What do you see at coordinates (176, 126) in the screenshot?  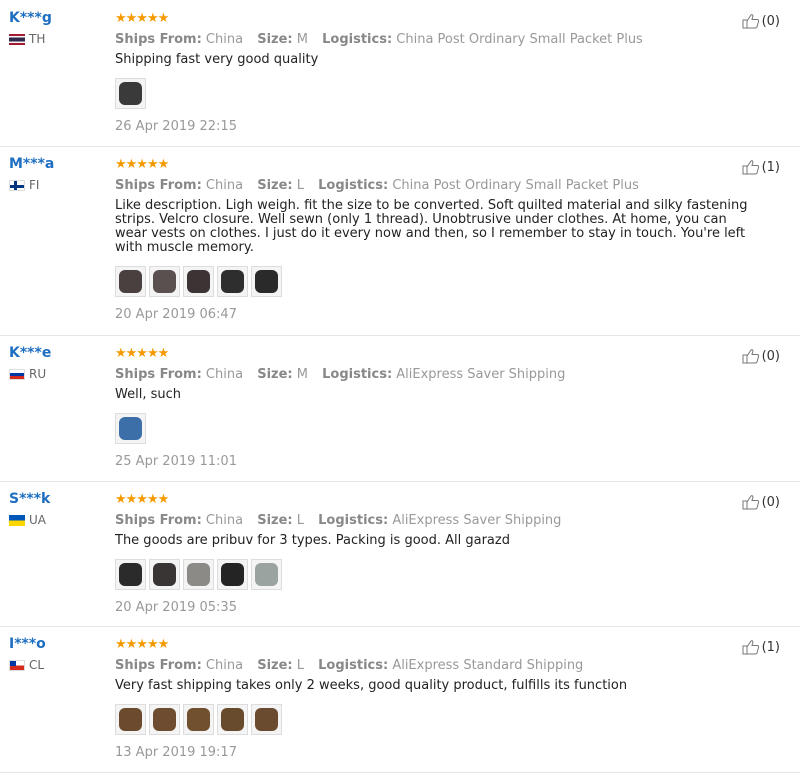 I see `review-date: 26 Apr 2019 22:15` at bounding box center [176, 126].